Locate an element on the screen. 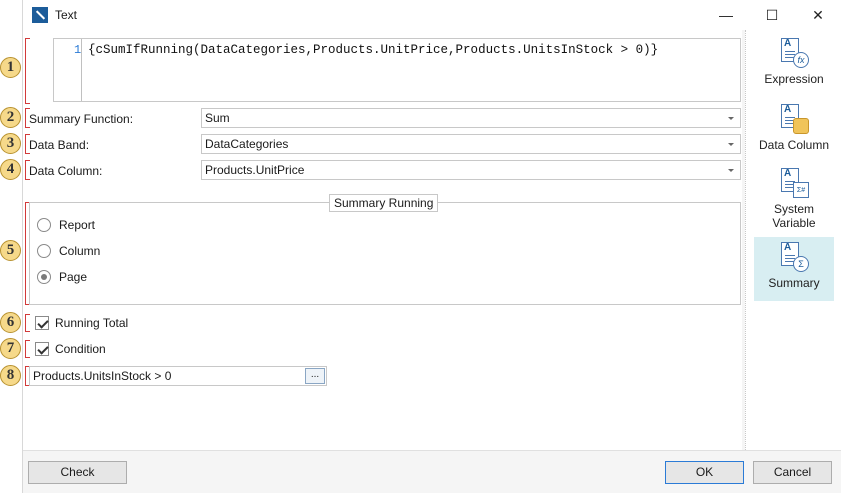  condition-check: Condition is located at coordinates (70, 349).